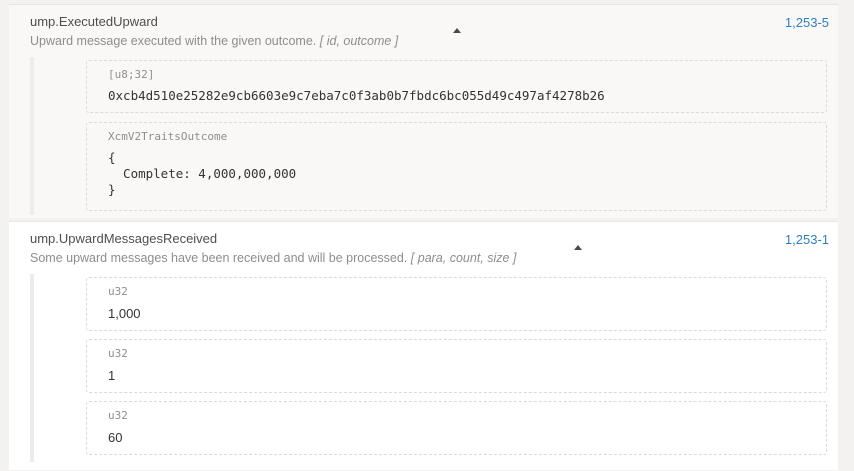 The image size is (854, 471). What do you see at coordinates (807, 240) in the screenshot?
I see `event-block-link: 1,253-1` at bounding box center [807, 240].